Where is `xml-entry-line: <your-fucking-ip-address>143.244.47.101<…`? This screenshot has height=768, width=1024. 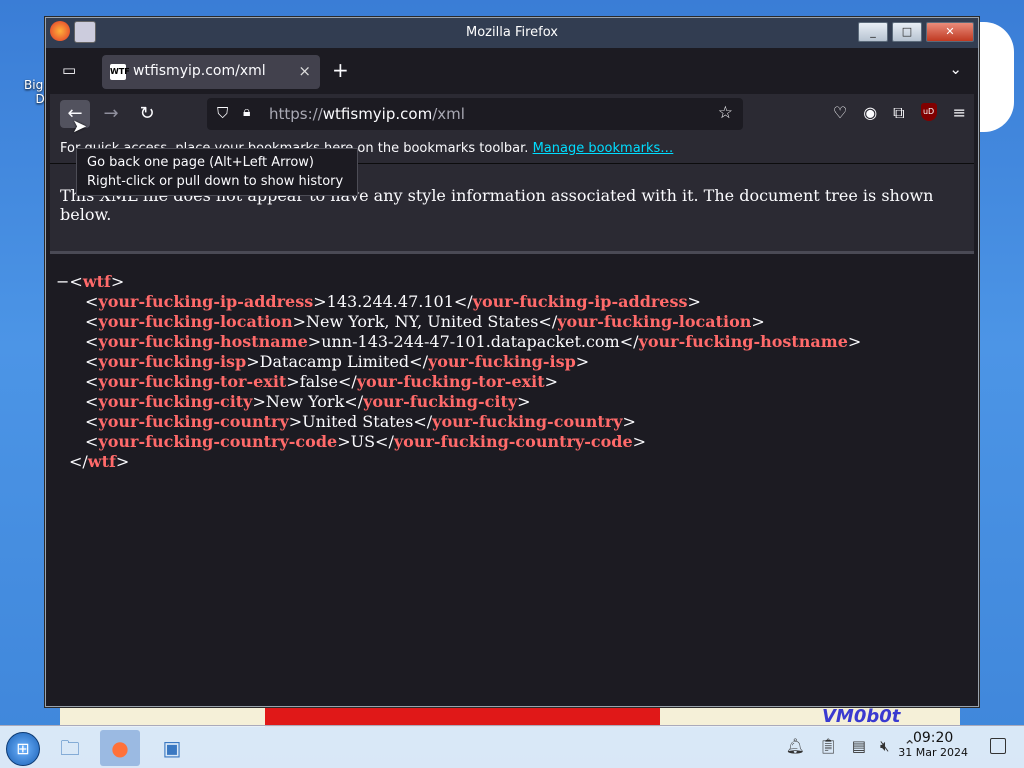 xml-entry-line: <your-fucking-ip-address>143.244.47.101<… is located at coordinates (393, 301).